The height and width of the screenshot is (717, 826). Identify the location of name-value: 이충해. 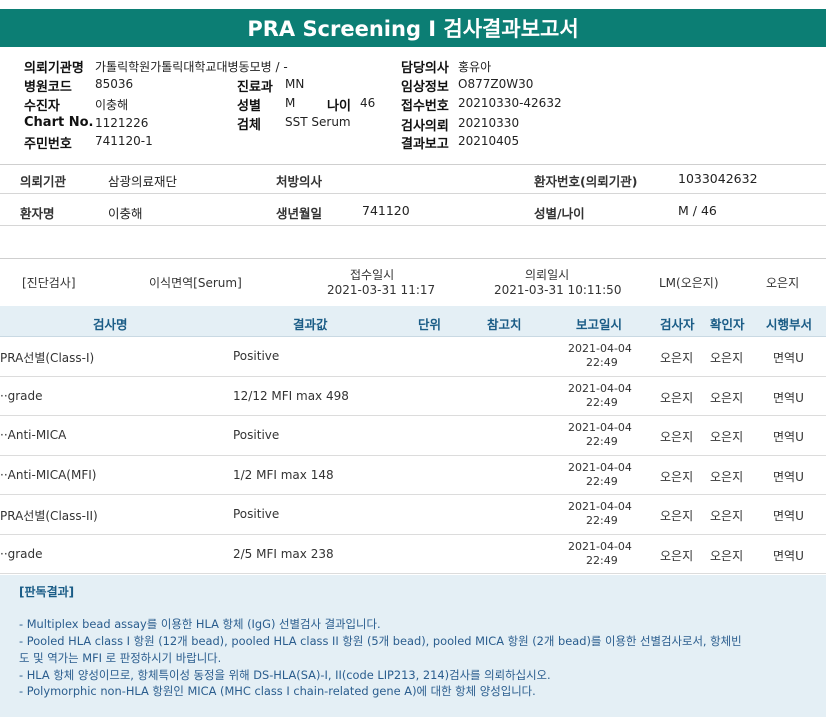
(112, 105).